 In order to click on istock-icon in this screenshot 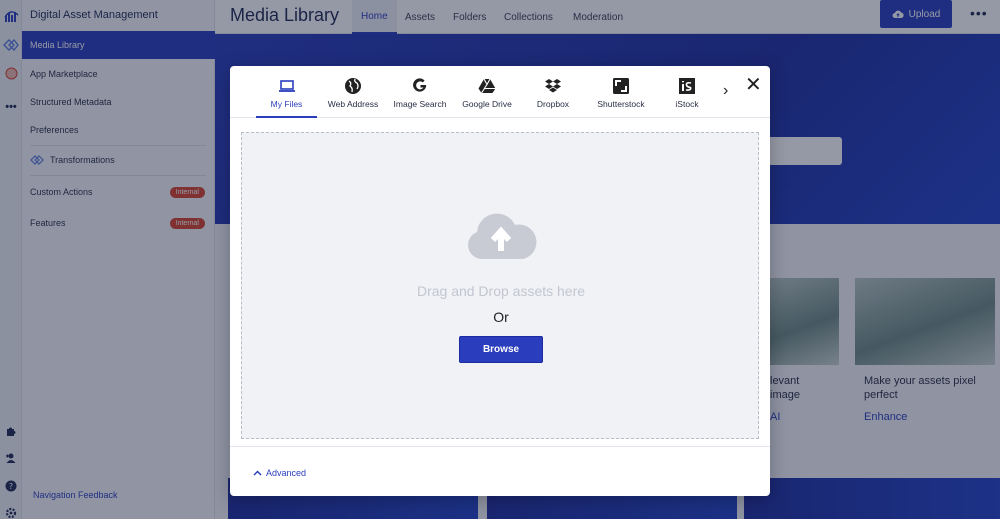, I will do `click(687, 86)`.